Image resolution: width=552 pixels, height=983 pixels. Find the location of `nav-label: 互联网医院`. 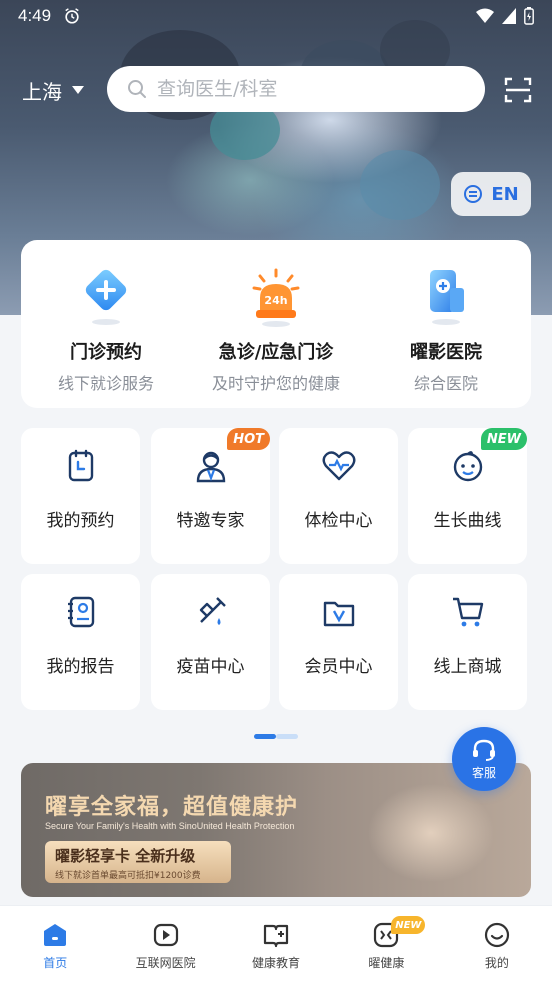

nav-label: 互联网医院 is located at coordinates (165, 963).